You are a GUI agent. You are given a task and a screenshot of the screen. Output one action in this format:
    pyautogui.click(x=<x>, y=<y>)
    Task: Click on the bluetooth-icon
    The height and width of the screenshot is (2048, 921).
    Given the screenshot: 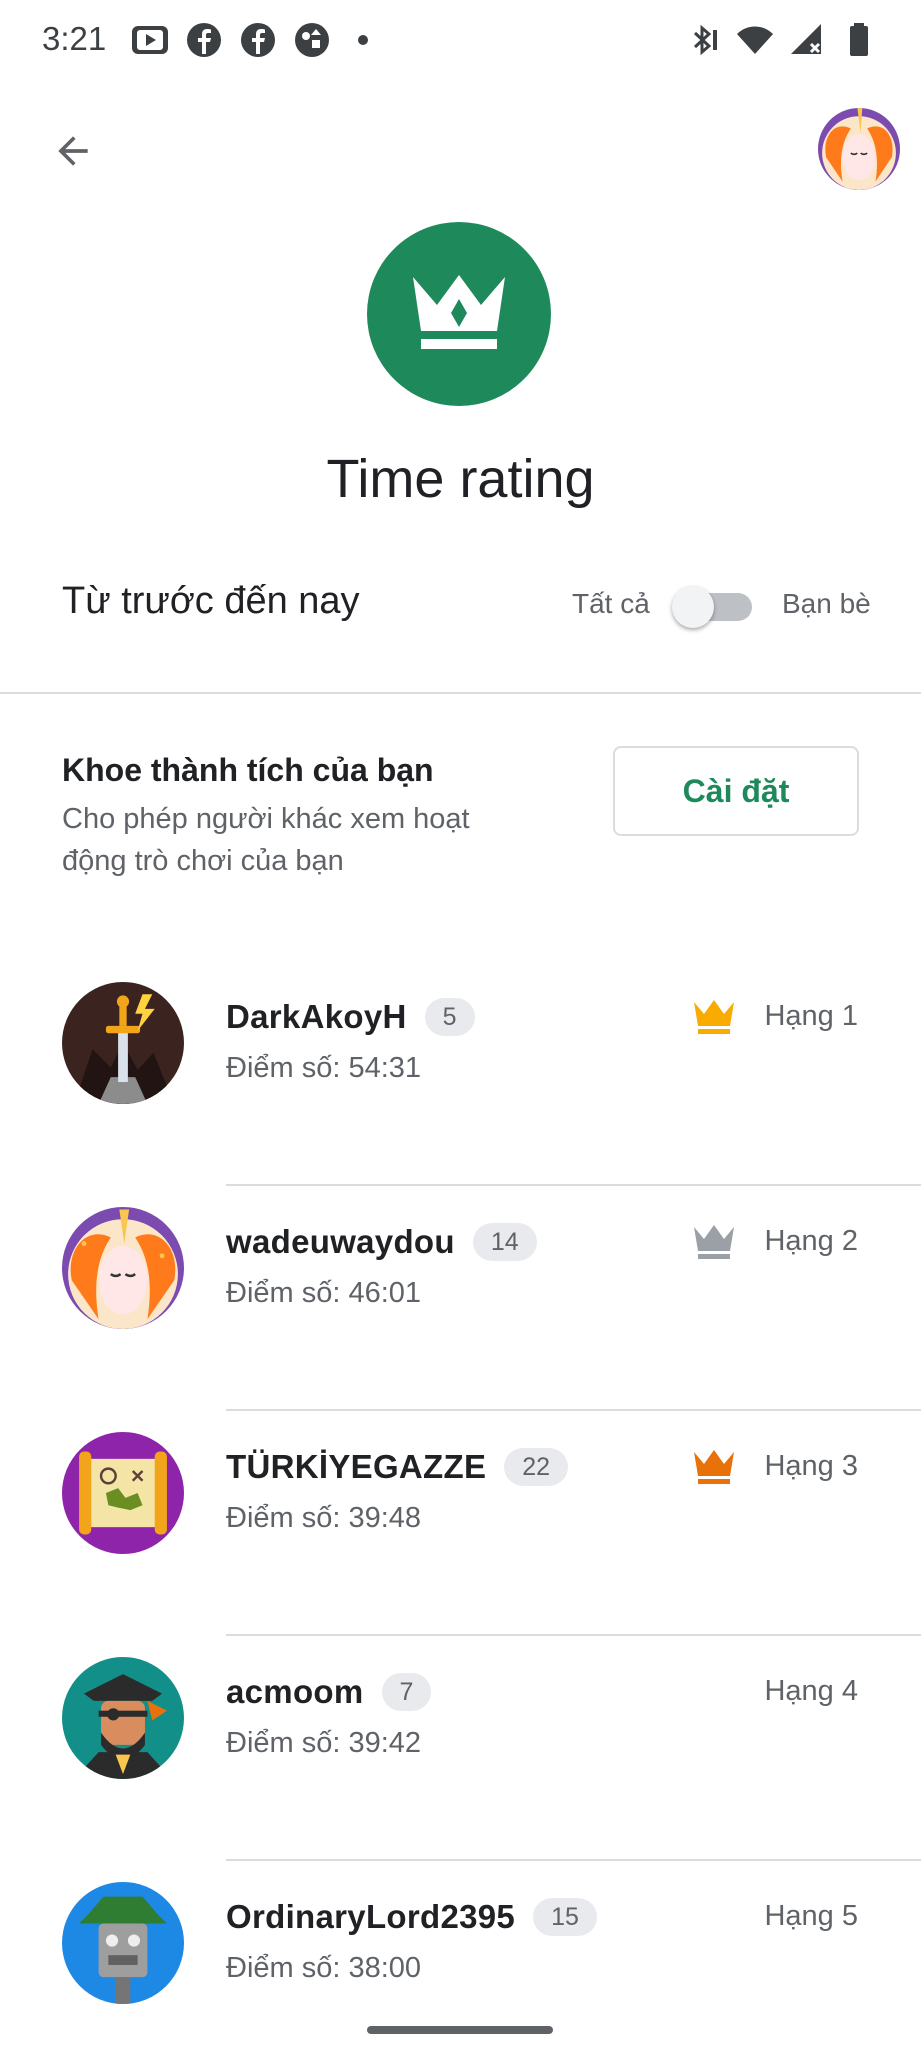 What is the action you would take?
    pyautogui.click(x=705, y=40)
    